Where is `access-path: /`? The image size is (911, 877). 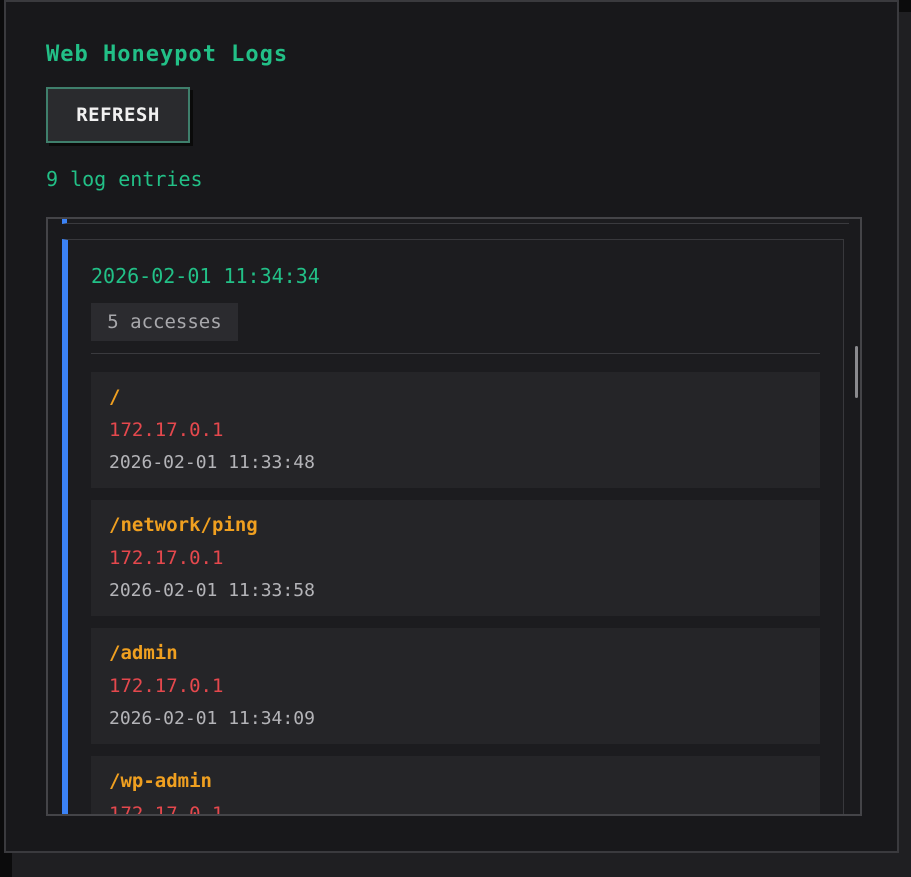
access-path: / is located at coordinates (115, 397).